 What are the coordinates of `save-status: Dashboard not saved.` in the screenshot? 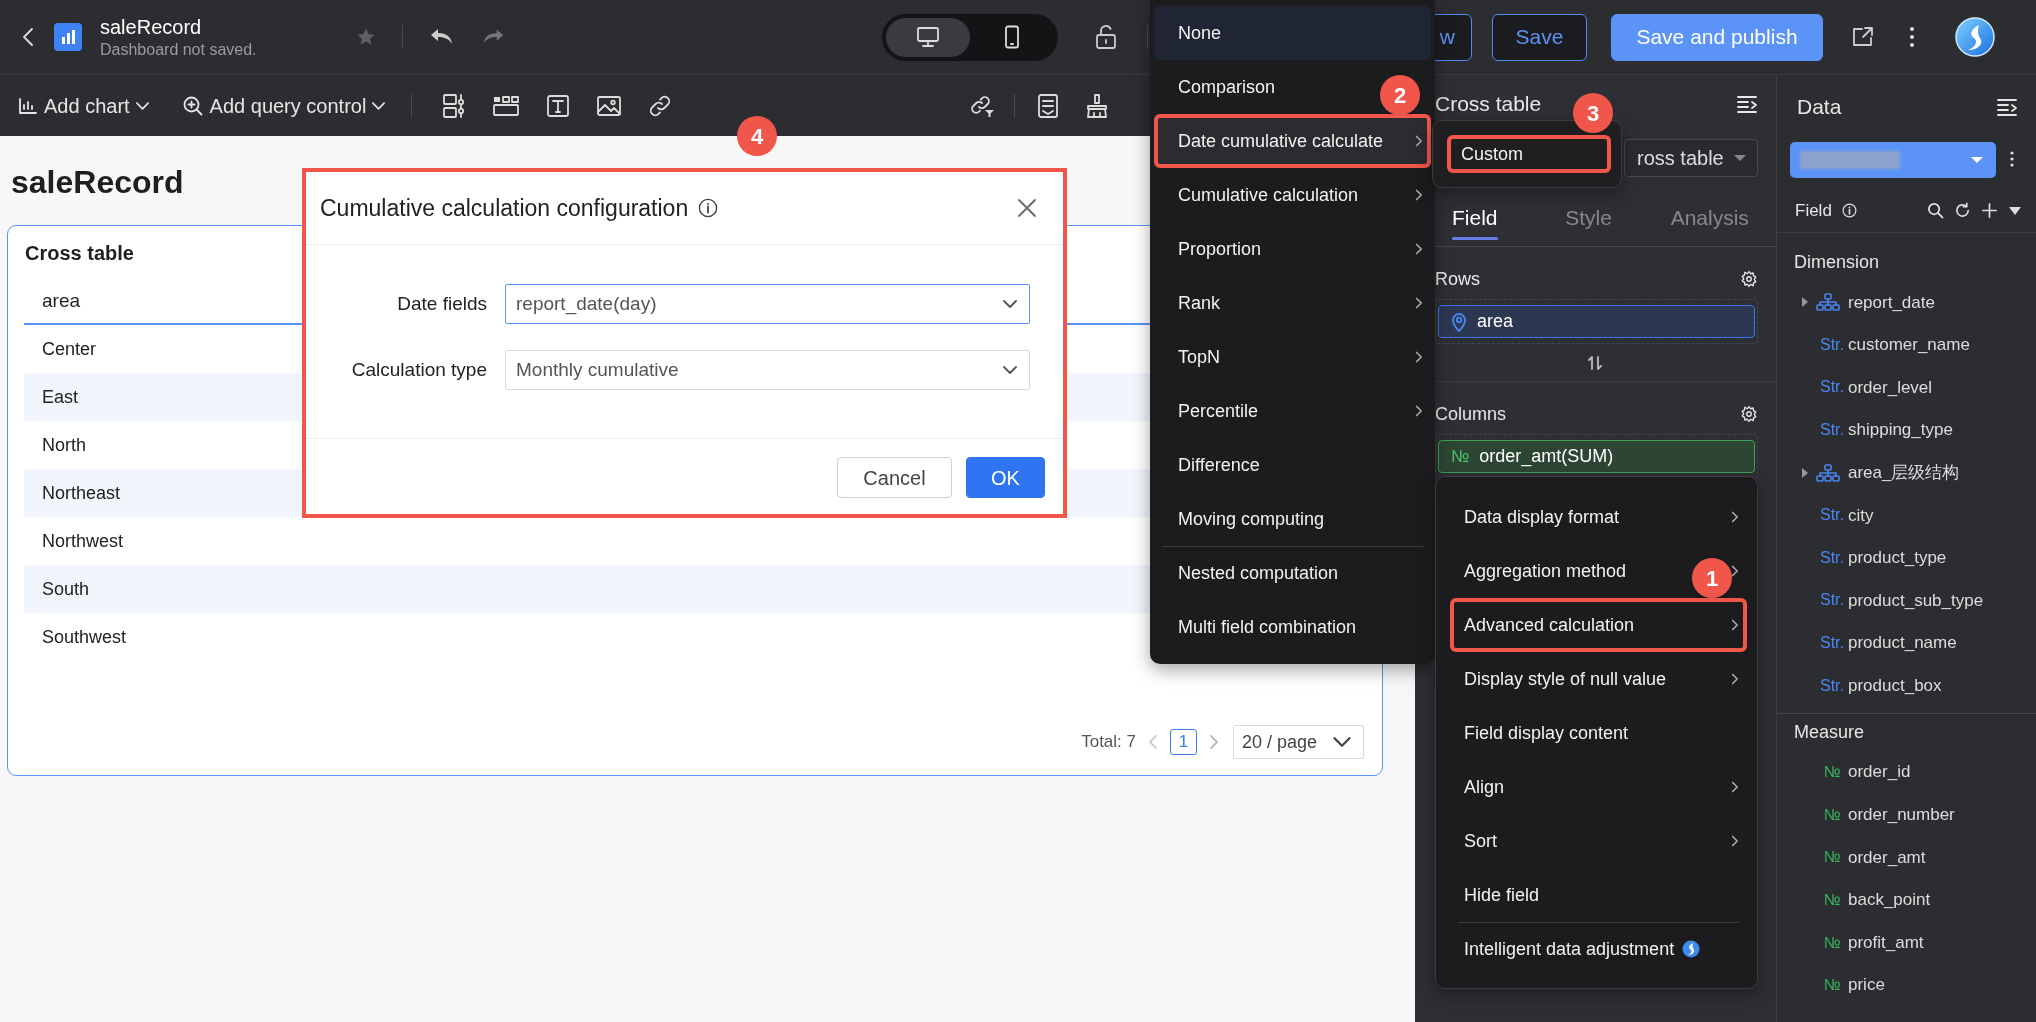 It's located at (178, 49).